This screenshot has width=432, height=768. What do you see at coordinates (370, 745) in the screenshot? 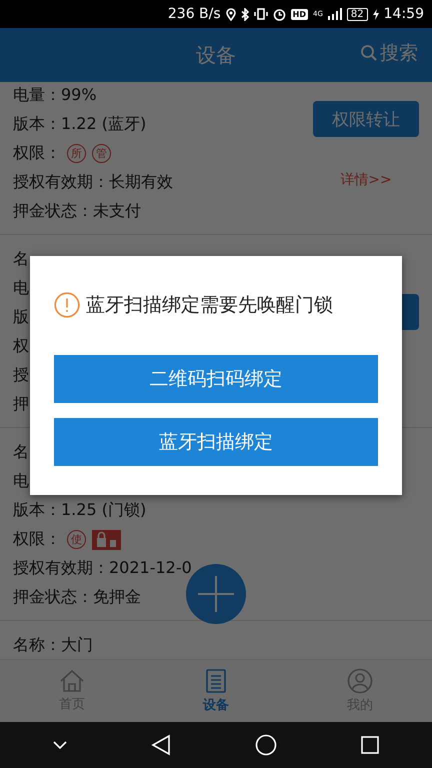
I see `recents-icon` at bounding box center [370, 745].